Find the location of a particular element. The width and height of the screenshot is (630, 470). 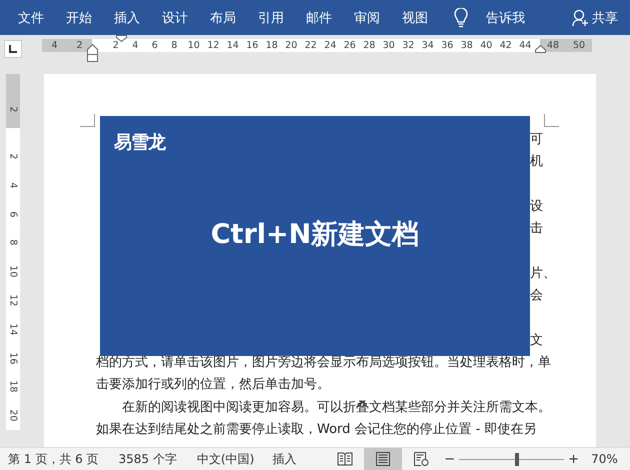

person-plus-icon is located at coordinates (580, 17).